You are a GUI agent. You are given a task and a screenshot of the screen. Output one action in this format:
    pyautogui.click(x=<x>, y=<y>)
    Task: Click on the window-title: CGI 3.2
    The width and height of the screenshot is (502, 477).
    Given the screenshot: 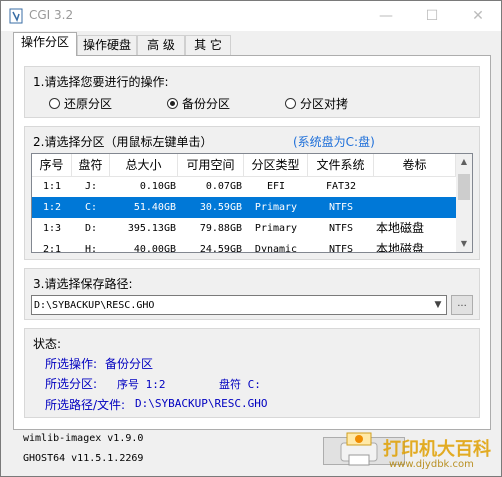 What is the action you would take?
    pyautogui.click(x=51, y=15)
    